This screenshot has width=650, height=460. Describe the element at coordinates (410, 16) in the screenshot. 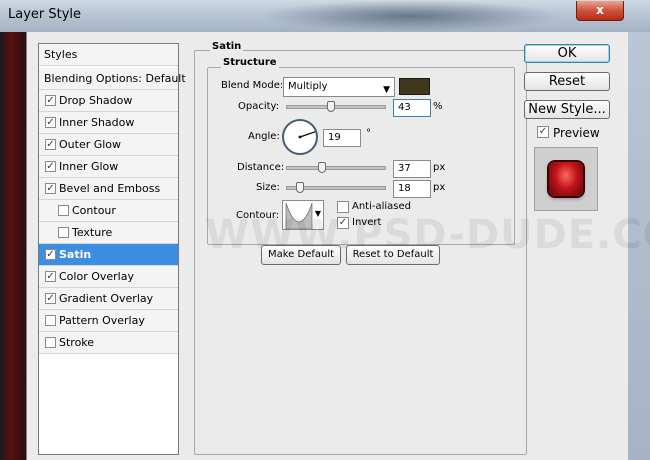

I see `title-bar-glow` at that location.